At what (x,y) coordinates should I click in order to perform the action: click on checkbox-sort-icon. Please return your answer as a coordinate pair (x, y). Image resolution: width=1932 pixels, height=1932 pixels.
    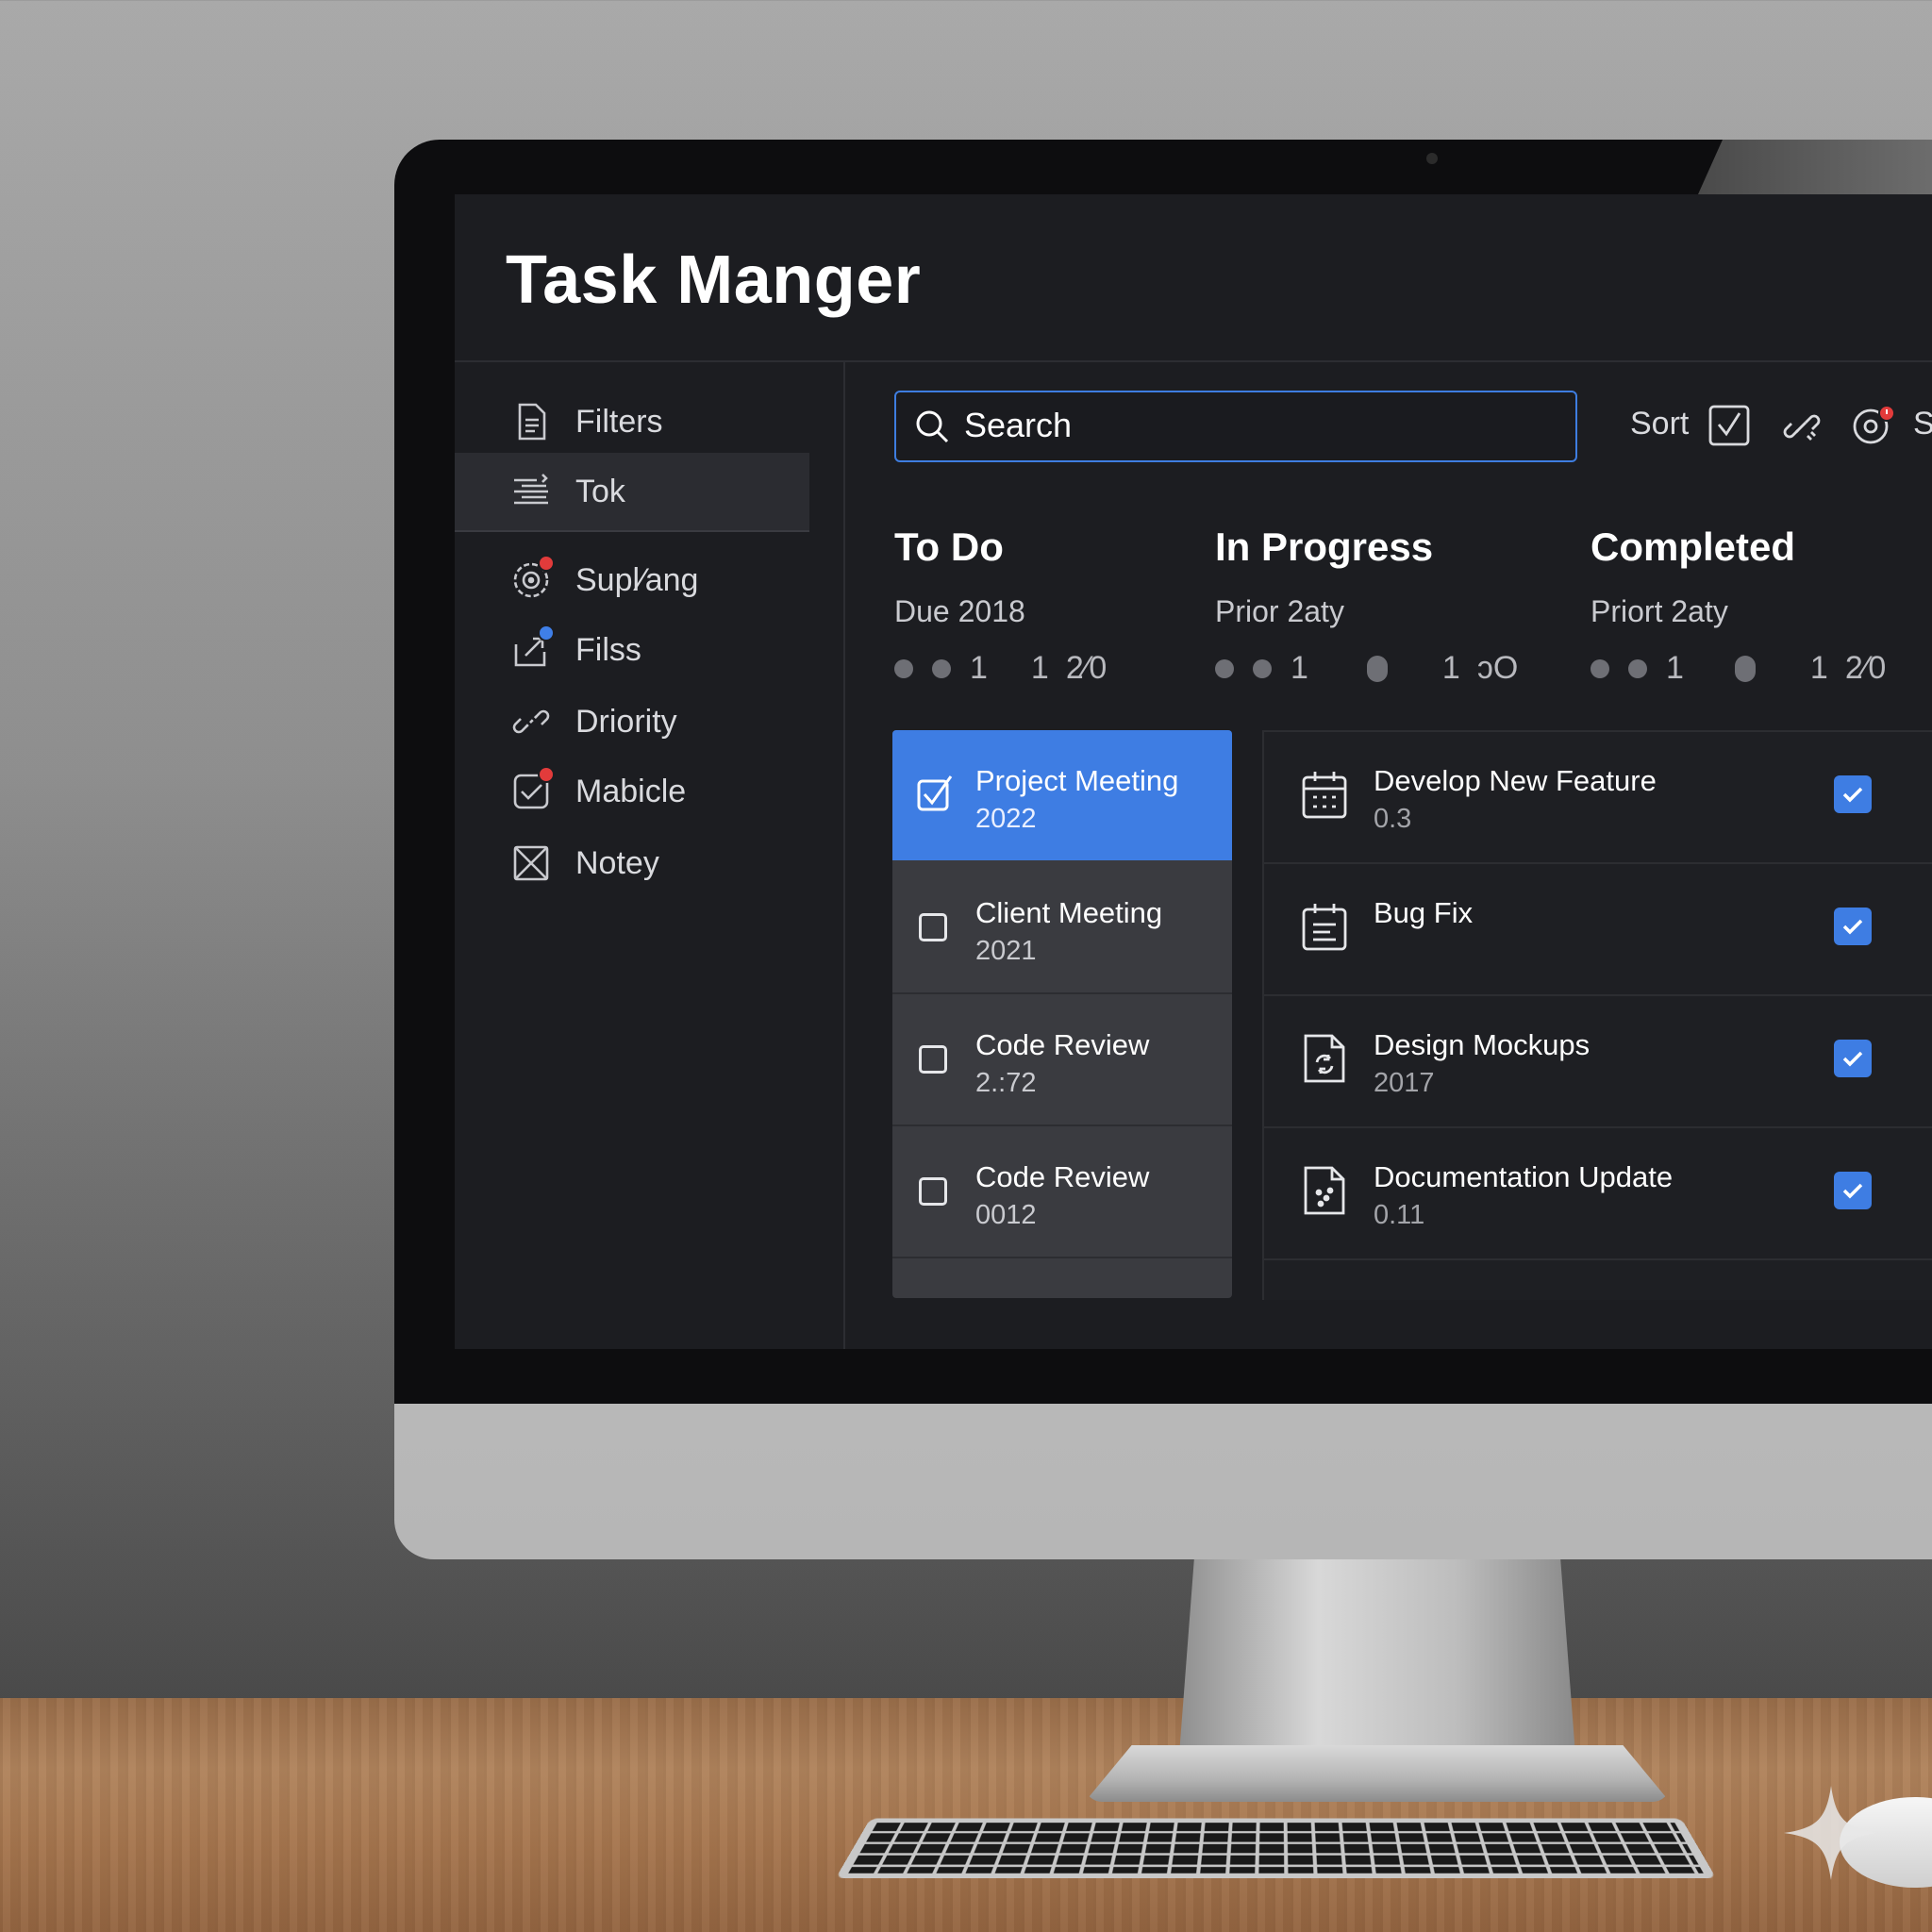
    Looking at the image, I should click on (1729, 426).